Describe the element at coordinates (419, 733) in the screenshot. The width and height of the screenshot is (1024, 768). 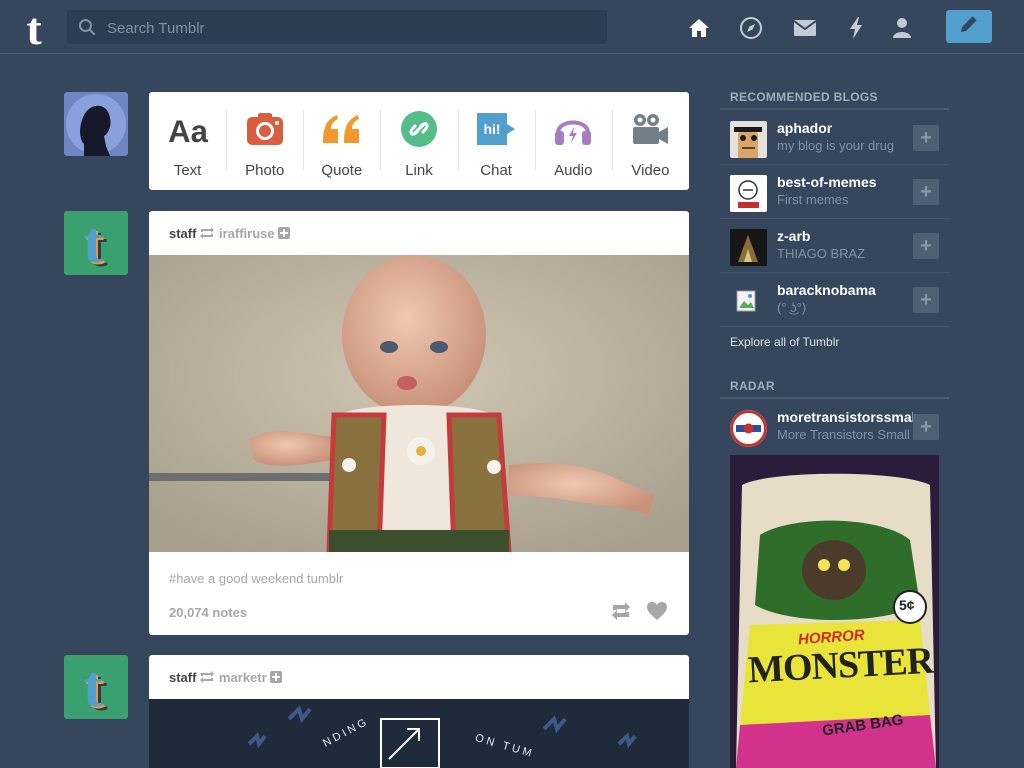
I see `post-banner-image: NDING ON TUM` at that location.